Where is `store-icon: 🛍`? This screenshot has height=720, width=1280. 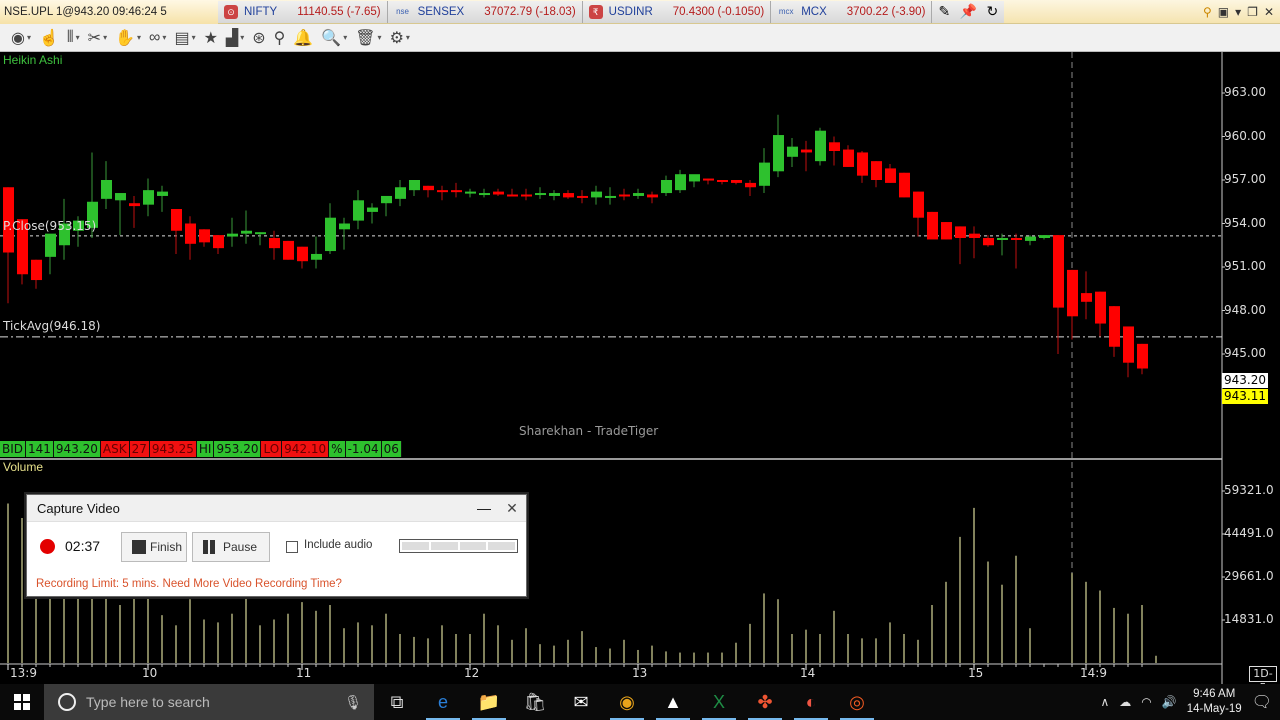 store-icon: 🛍 is located at coordinates (535, 701).